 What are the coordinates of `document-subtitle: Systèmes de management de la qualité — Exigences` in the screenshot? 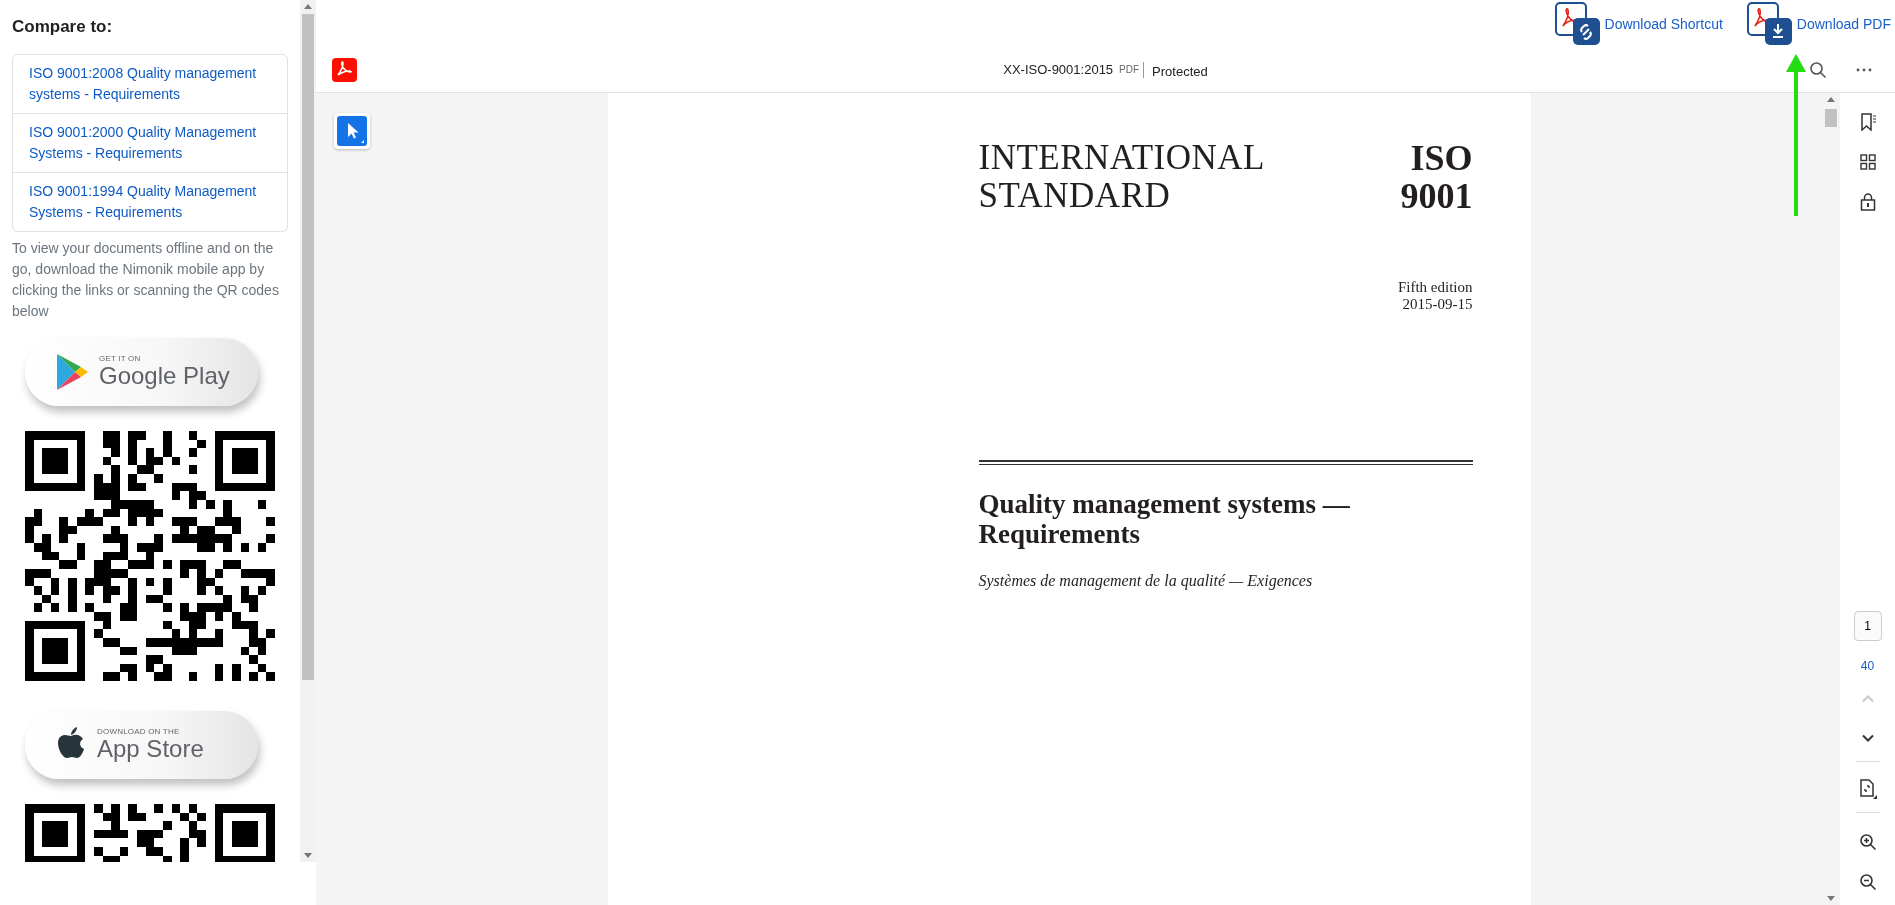 It's located at (1146, 581).